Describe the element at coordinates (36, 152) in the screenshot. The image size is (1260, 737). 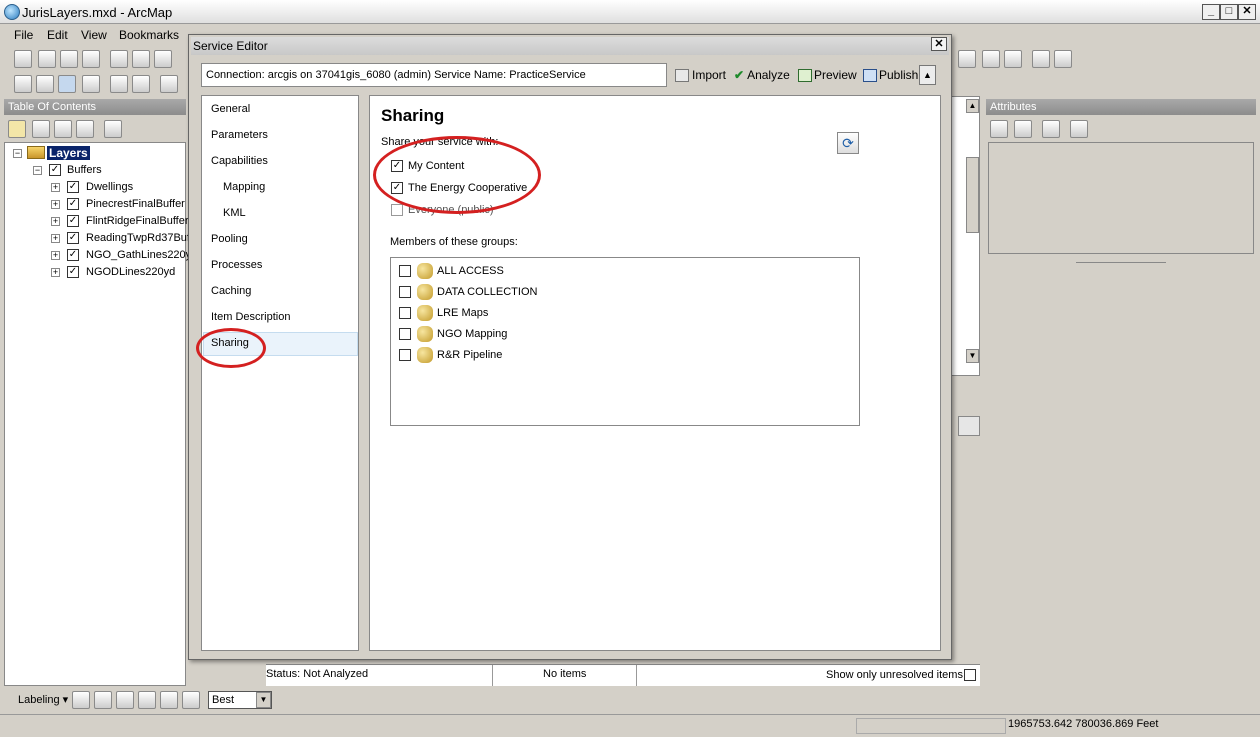
I see `layers-icon` at that location.